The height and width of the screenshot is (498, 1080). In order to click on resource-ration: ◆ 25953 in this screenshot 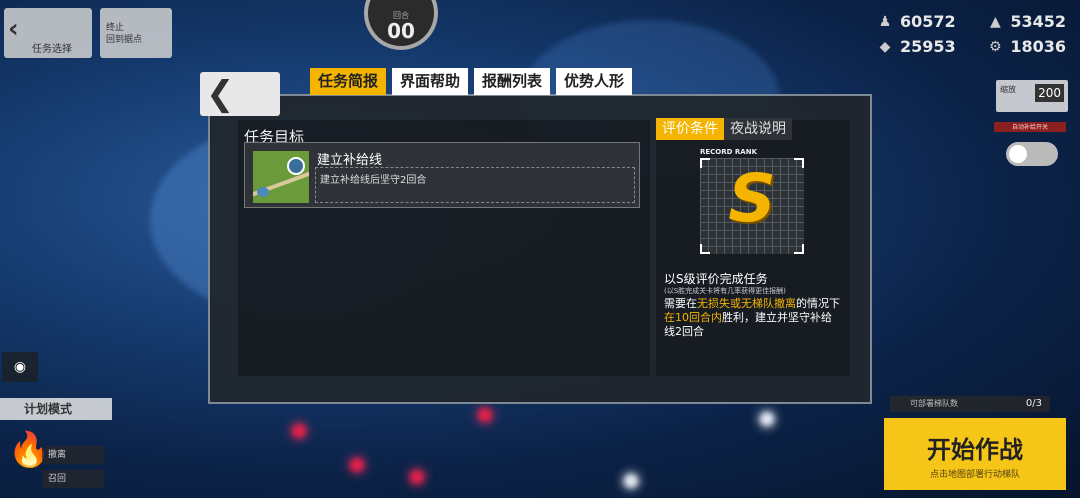, I will do `click(916, 46)`.